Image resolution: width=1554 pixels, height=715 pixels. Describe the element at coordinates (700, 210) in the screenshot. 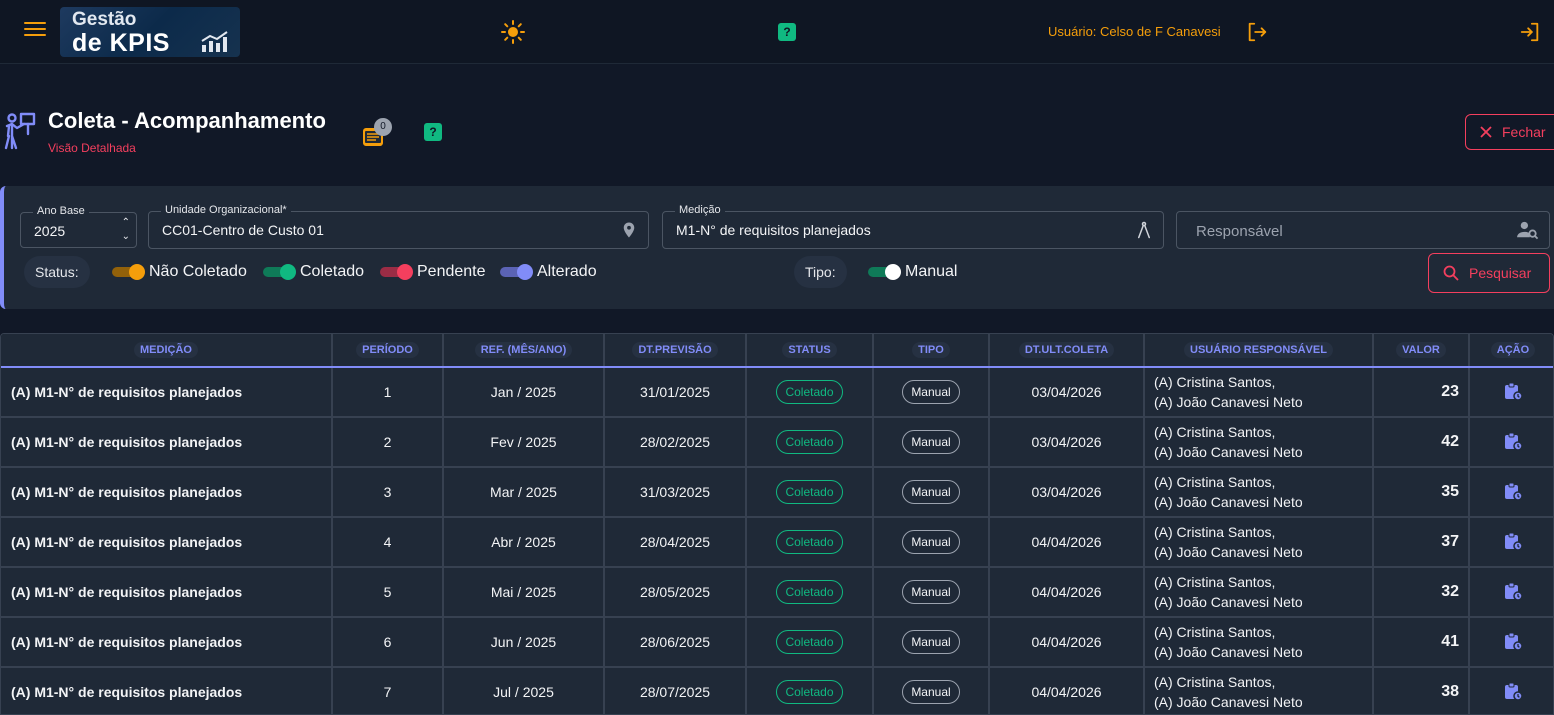

I see `medicao-label: Medição` at that location.